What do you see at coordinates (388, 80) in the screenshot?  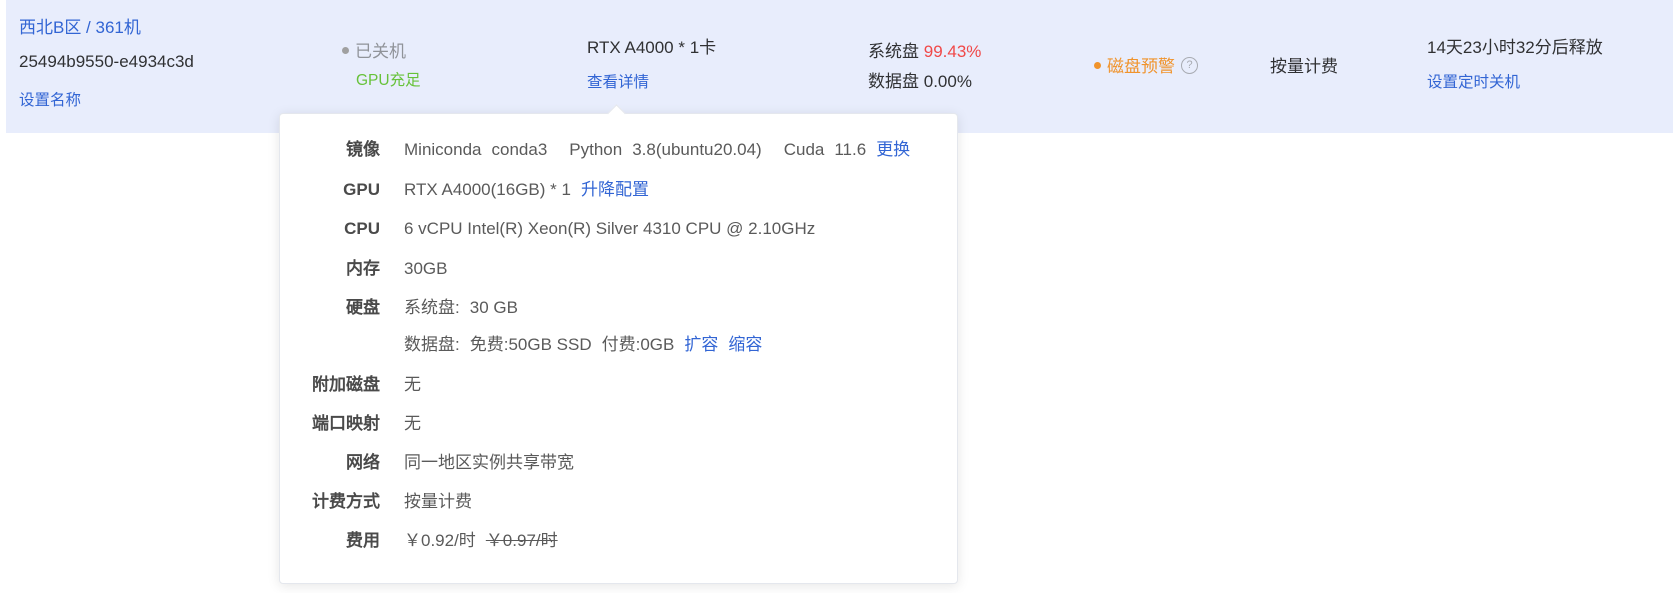 I see `gpu-availability: GPU充足` at bounding box center [388, 80].